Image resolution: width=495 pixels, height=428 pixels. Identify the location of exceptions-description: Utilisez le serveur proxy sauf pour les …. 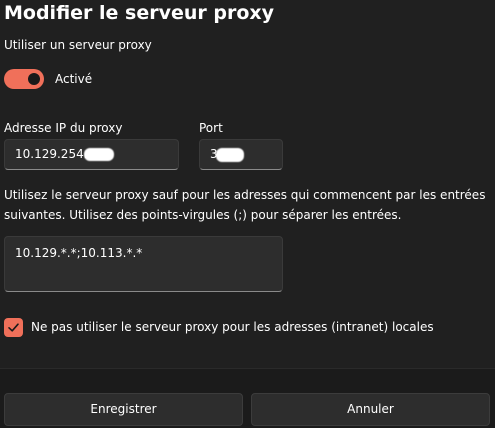
(245, 205).